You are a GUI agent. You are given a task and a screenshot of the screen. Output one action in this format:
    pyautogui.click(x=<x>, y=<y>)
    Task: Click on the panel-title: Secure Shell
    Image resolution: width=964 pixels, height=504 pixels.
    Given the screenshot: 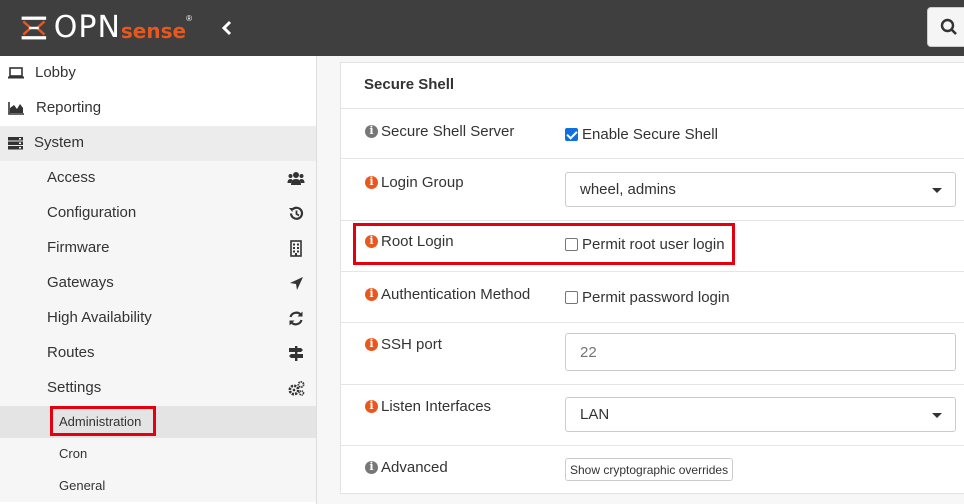 What is the action you would take?
    pyautogui.click(x=409, y=84)
    